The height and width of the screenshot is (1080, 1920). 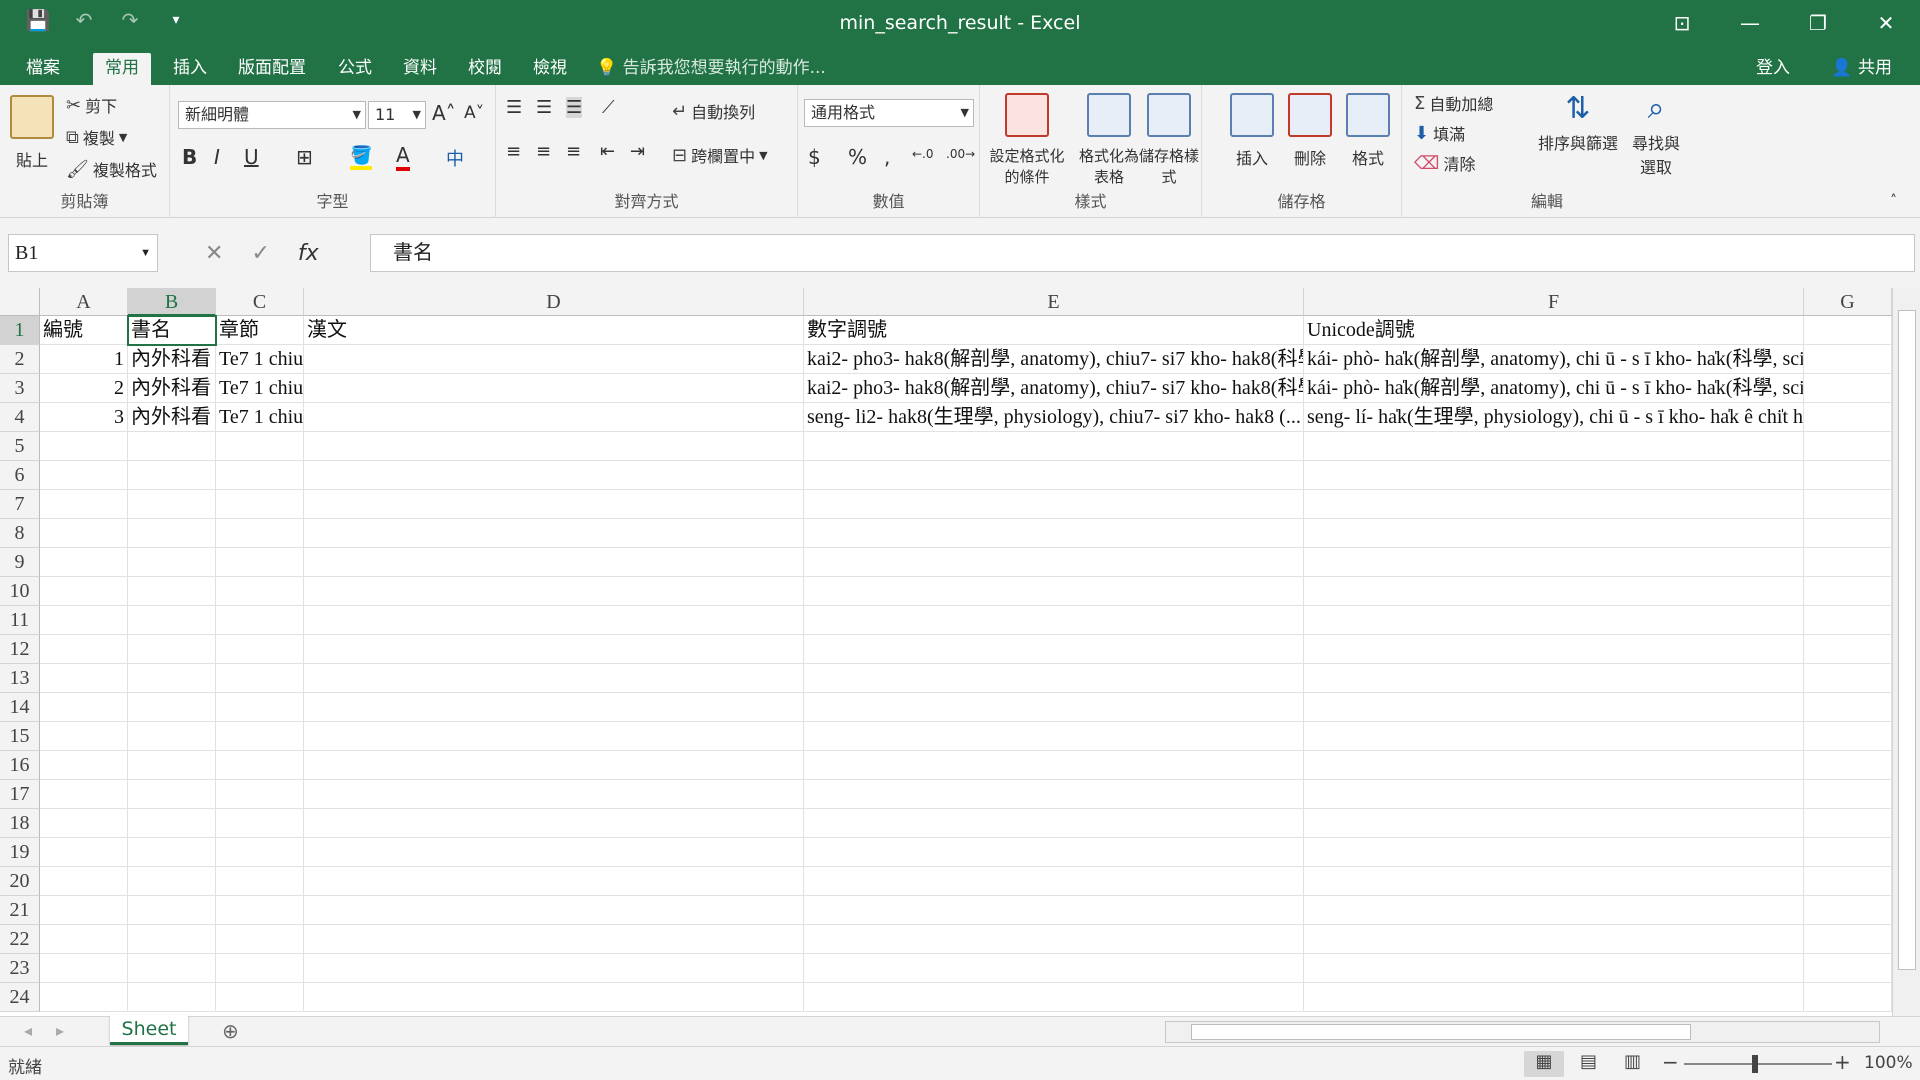 What do you see at coordinates (397, 115) in the screenshot?
I see `font-size-select: 11 ▼` at bounding box center [397, 115].